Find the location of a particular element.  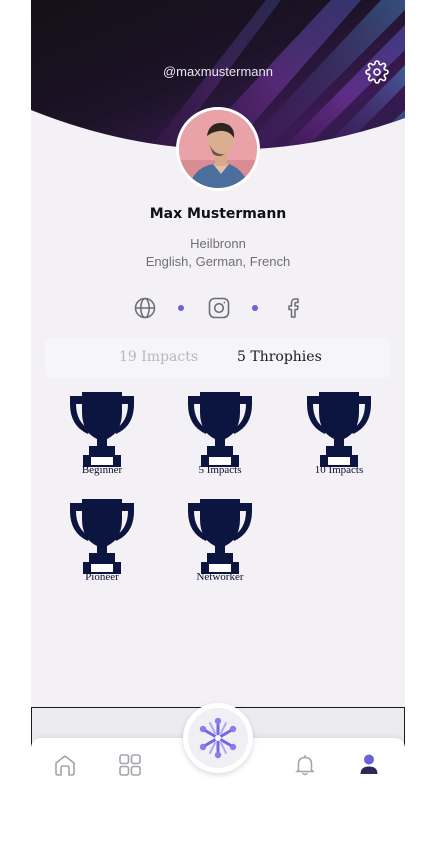

avatar-photo is located at coordinates (218, 149).